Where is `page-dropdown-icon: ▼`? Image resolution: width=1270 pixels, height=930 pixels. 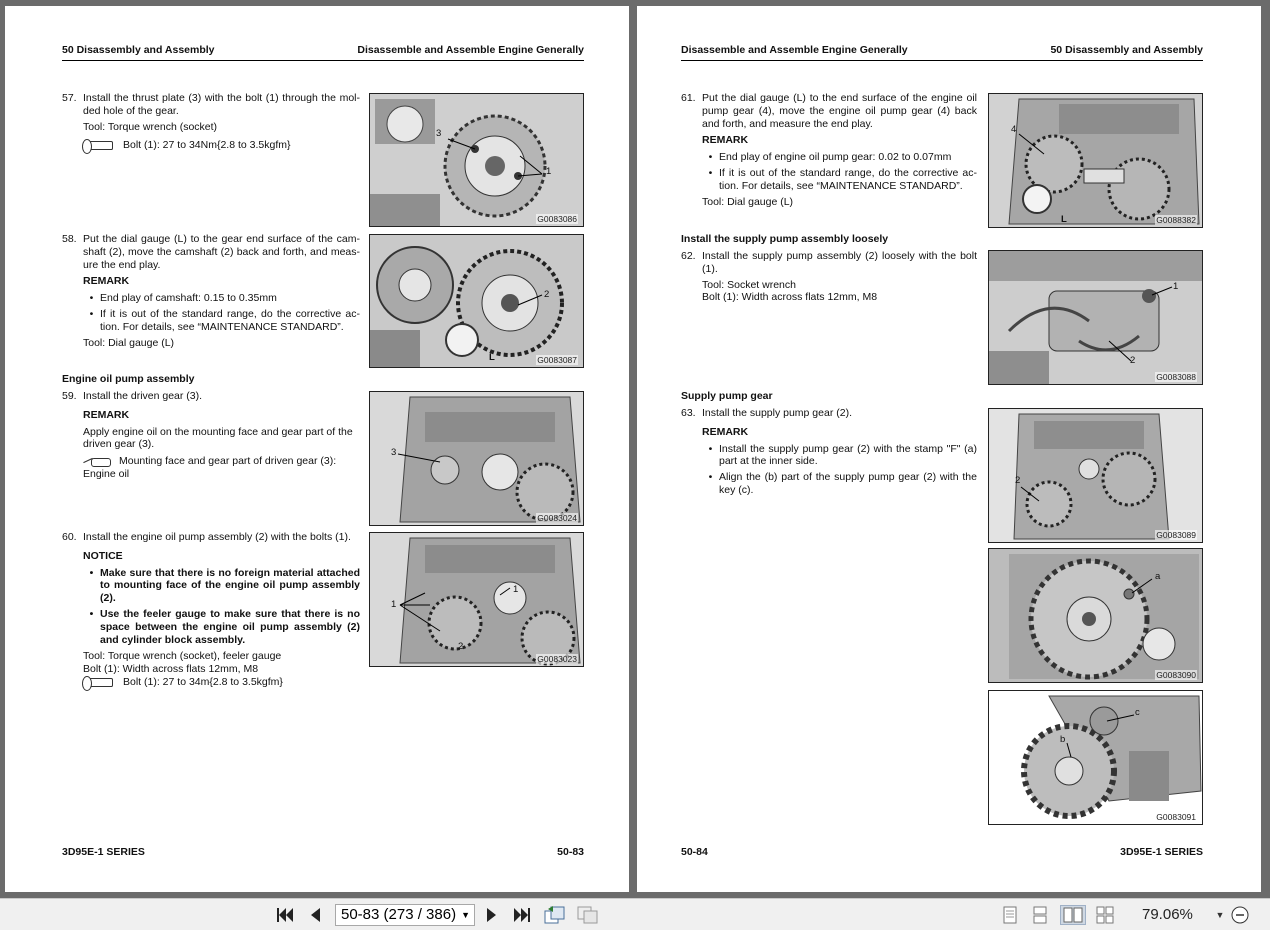
page-dropdown-icon: ▼ is located at coordinates (465, 915).